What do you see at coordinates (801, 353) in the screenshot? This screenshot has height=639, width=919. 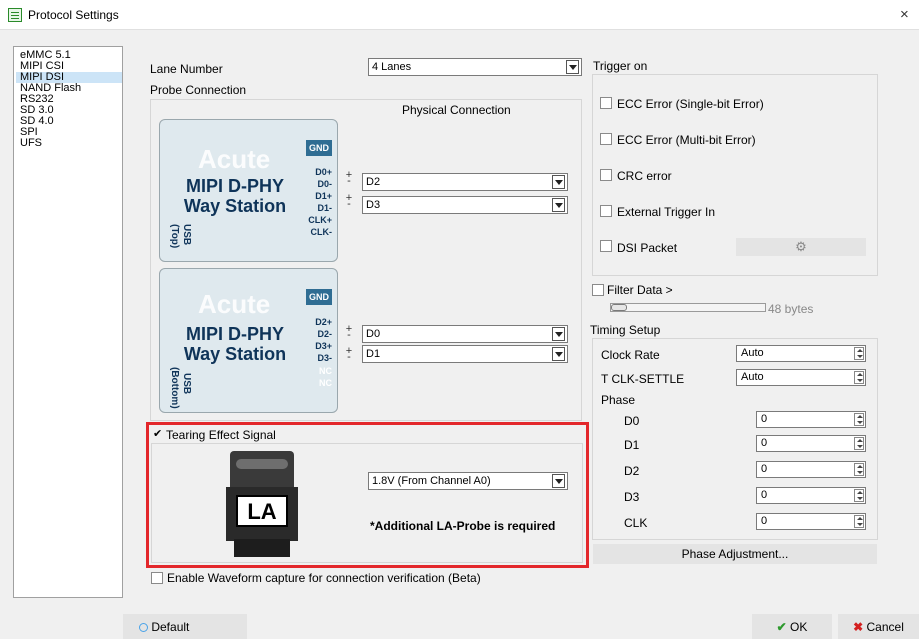 I see `clock-rate-spinner: Auto` at bounding box center [801, 353].